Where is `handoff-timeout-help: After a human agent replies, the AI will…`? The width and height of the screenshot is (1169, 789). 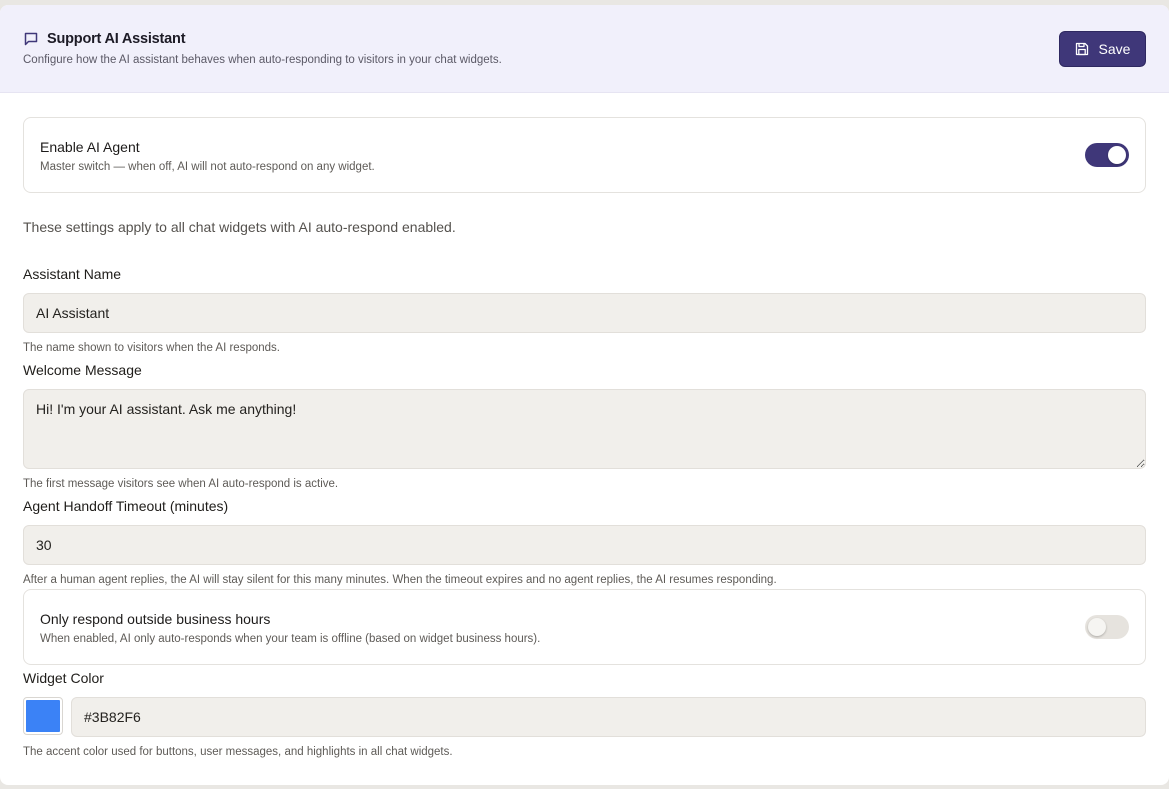
handoff-timeout-help: After a human agent replies, the AI will… is located at coordinates (400, 580).